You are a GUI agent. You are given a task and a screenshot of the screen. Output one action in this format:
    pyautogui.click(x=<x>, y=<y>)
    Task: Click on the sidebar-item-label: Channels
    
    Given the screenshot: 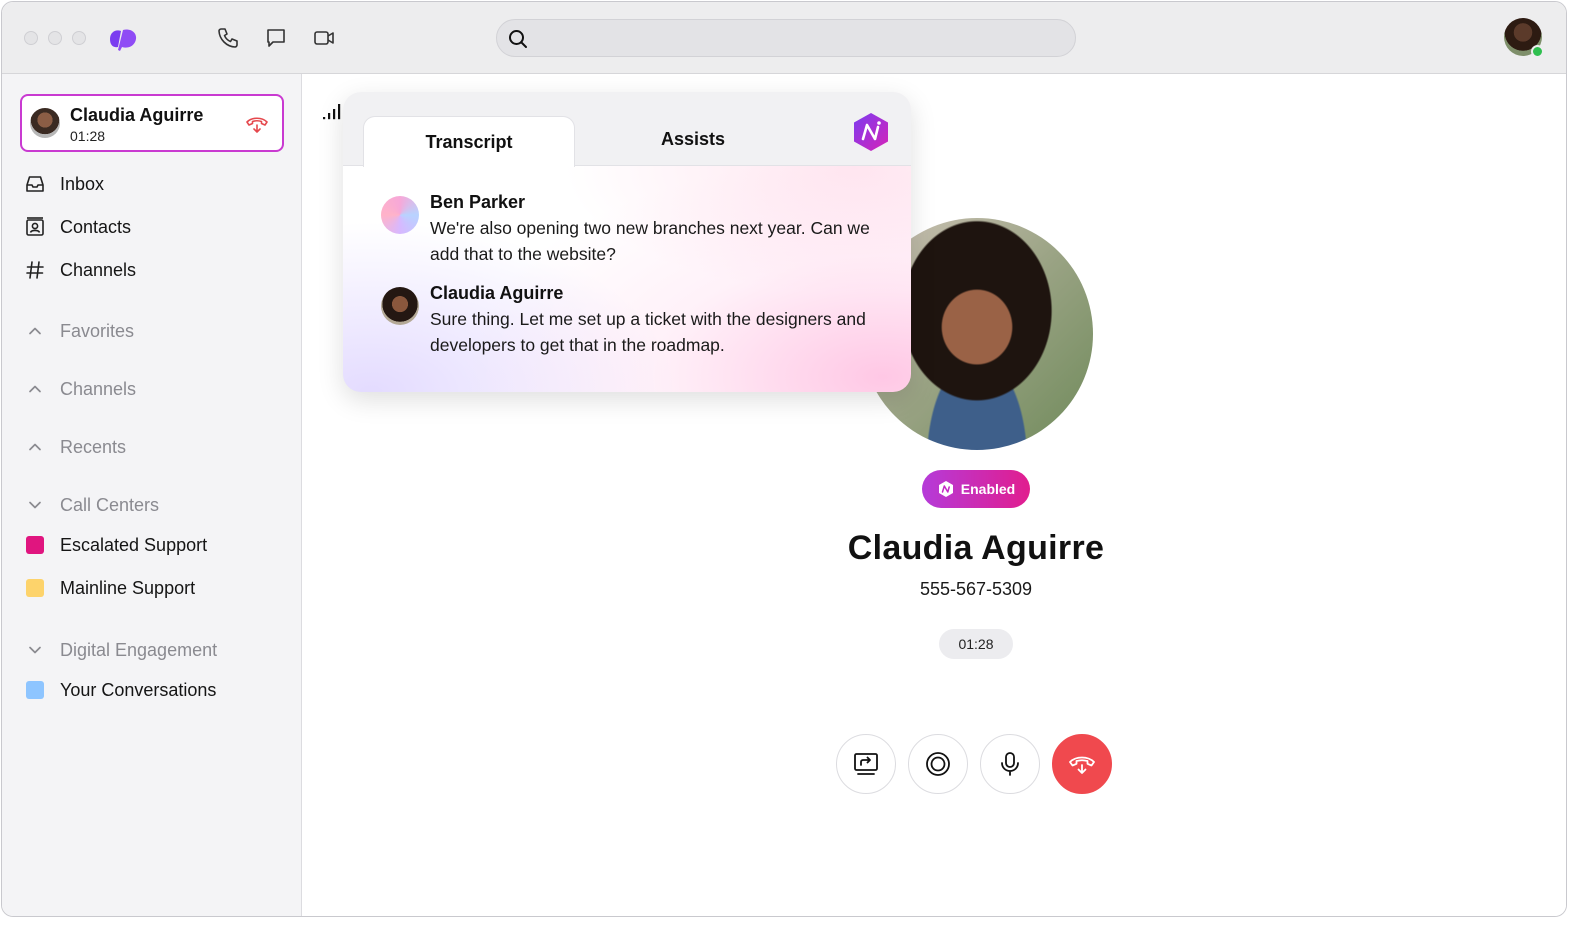 What is the action you would take?
    pyautogui.click(x=98, y=269)
    